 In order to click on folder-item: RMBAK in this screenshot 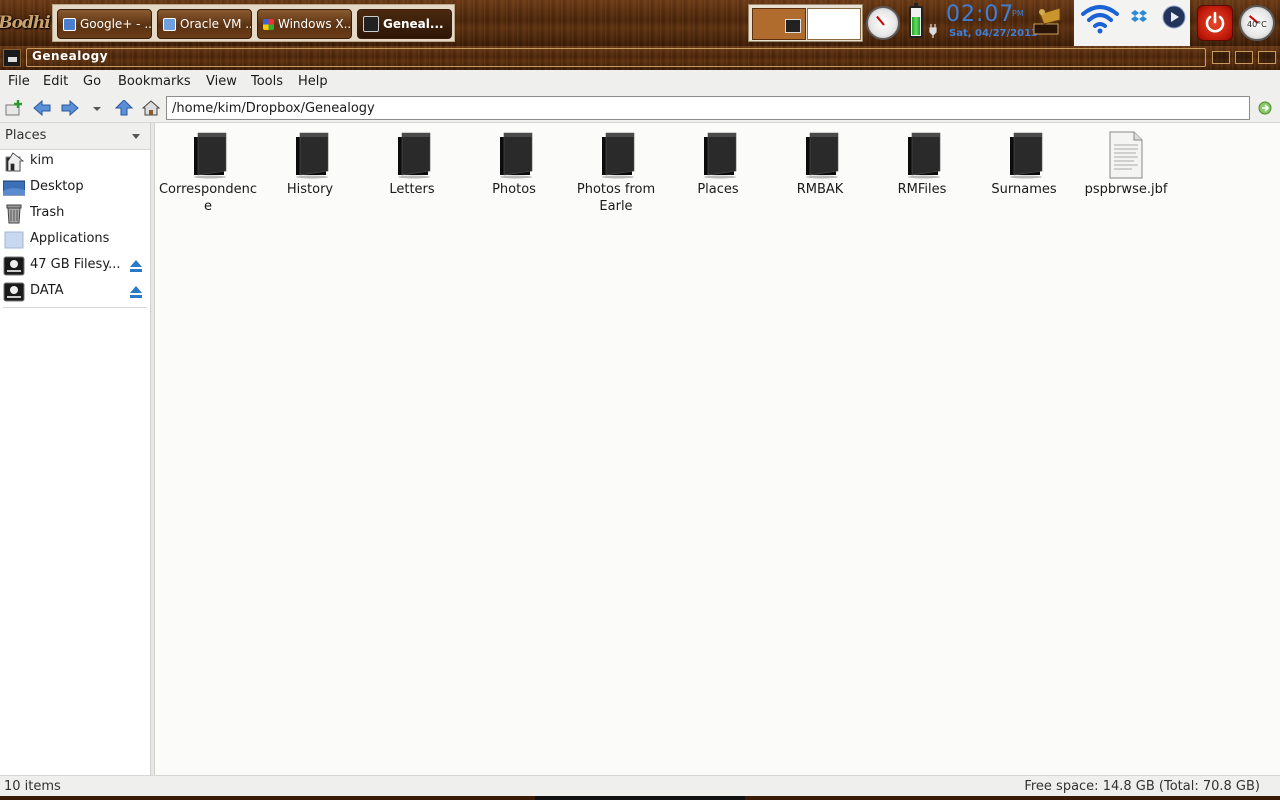, I will do `click(820, 164)`.